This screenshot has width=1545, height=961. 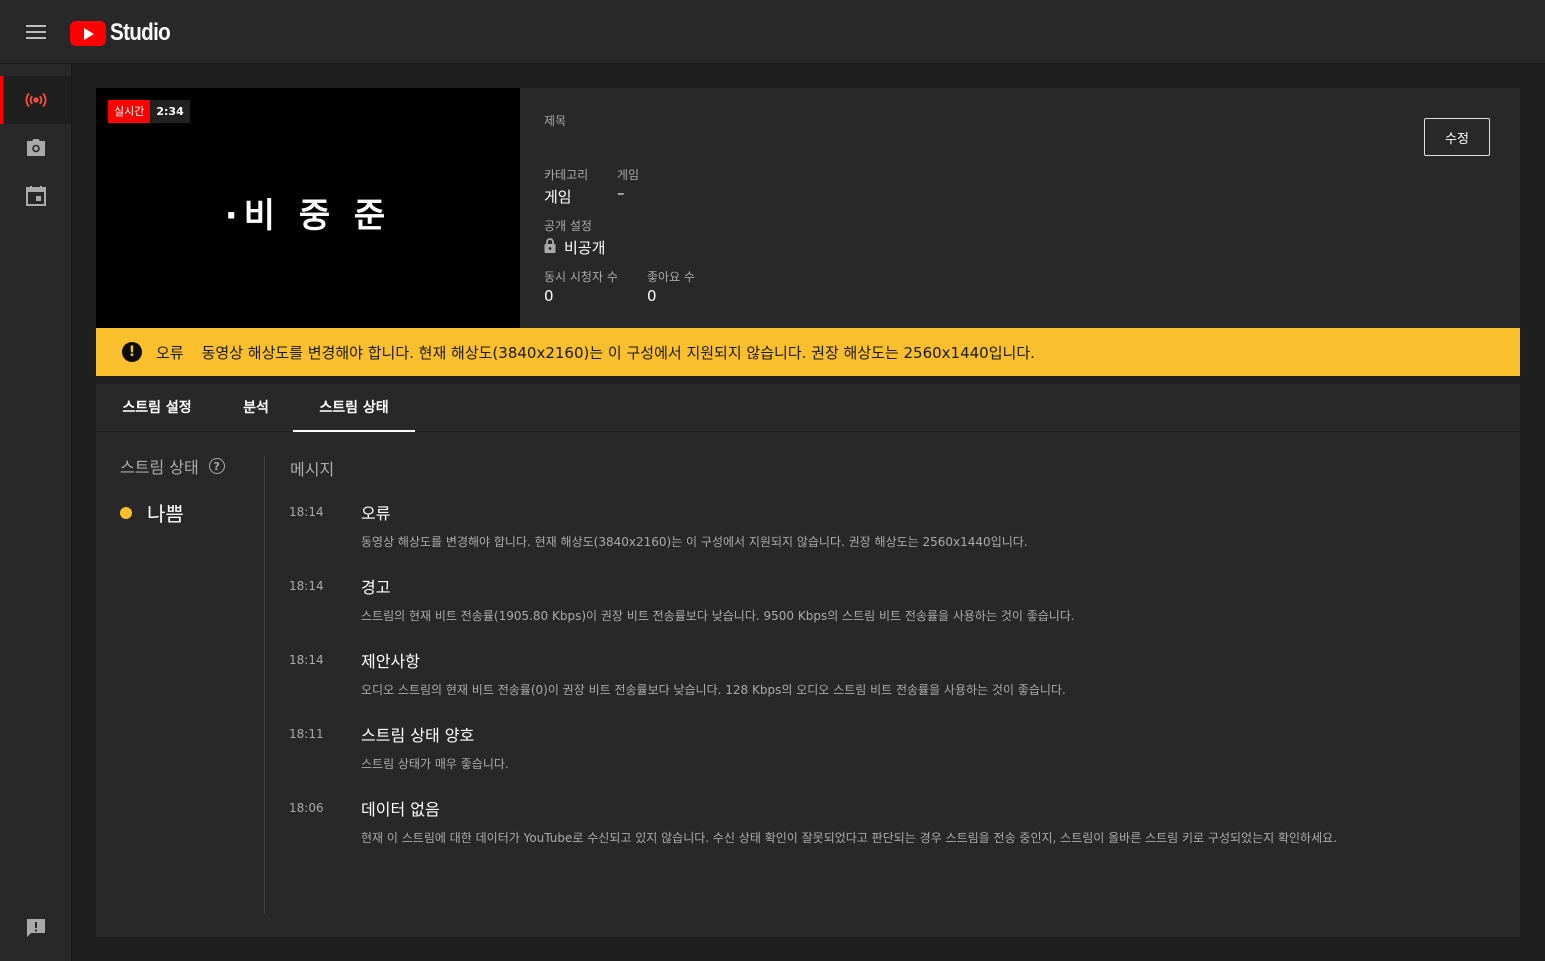 What do you see at coordinates (808, 408) in the screenshot?
I see `tab-bar: 스트림 설정 분석 스트림 상태` at bounding box center [808, 408].